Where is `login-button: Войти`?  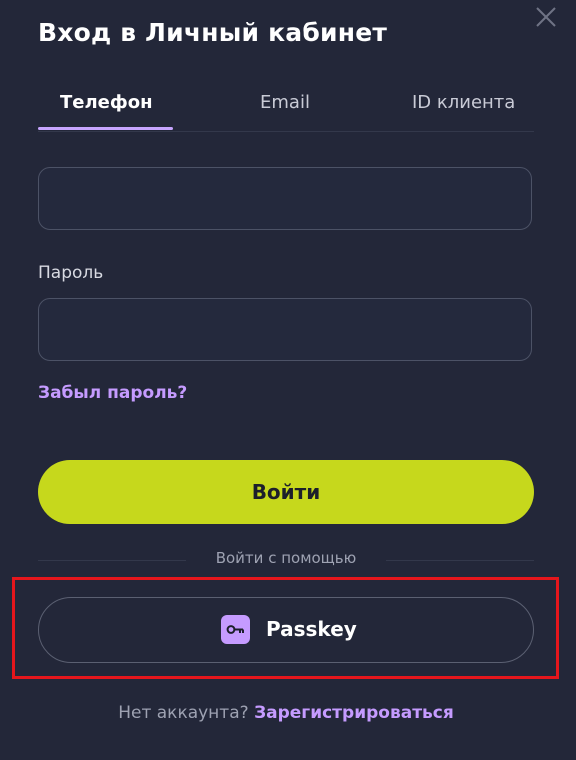
login-button: Войти is located at coordinates (286, 492).